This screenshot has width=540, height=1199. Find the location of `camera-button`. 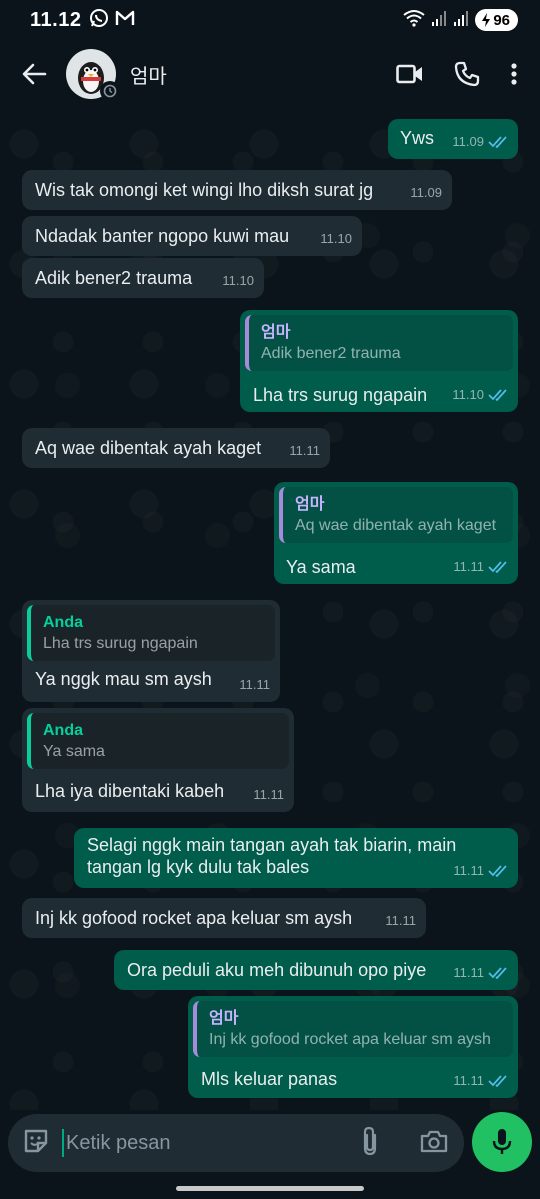

camera-button is located at coordinates (434, 1143).